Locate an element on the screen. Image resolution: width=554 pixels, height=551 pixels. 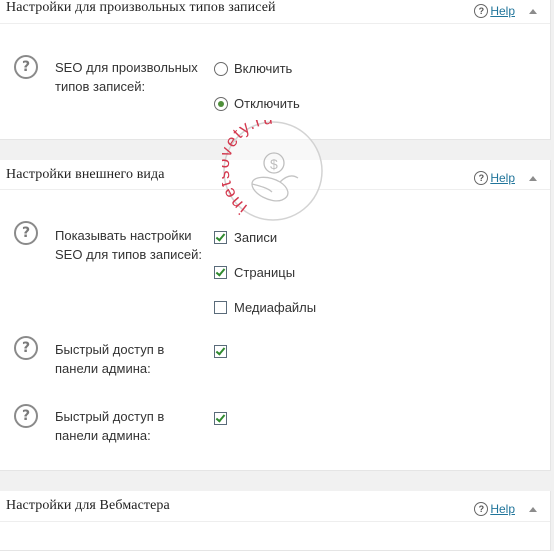
radio-button is located at coordinates (221, 68).